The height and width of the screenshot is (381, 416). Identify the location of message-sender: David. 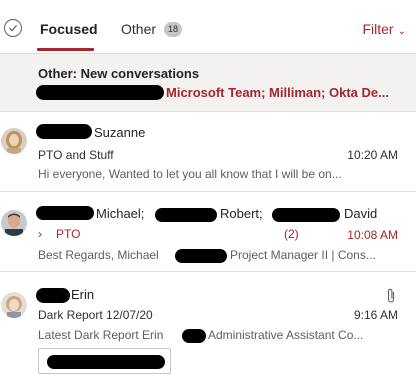
(361, 213).